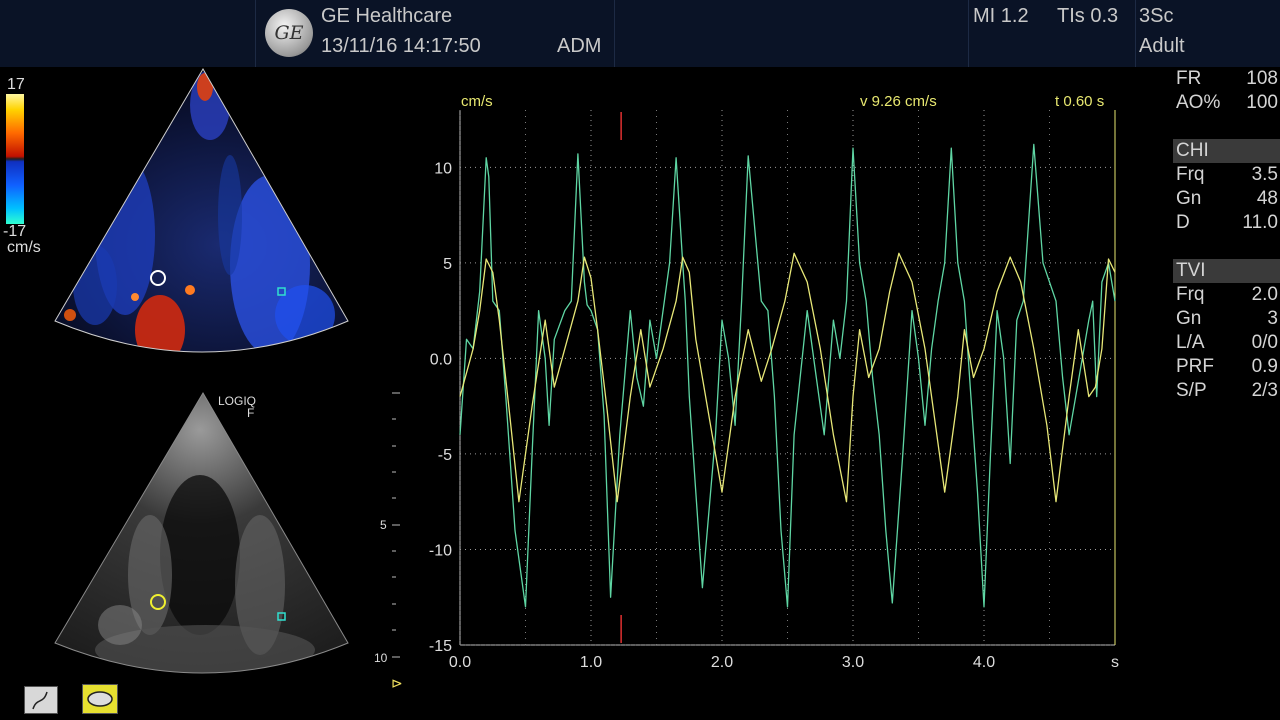  Describe the element at coordinates (383, 525) in the screenshot. I see `depth-label: 5` at that location.